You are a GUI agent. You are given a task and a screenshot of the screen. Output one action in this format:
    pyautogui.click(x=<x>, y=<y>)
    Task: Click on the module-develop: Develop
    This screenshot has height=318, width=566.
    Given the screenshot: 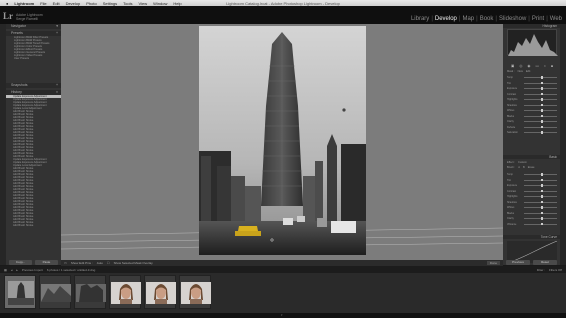 What is the action you would take?
    pyautogui.click(x=446, y=19)
    